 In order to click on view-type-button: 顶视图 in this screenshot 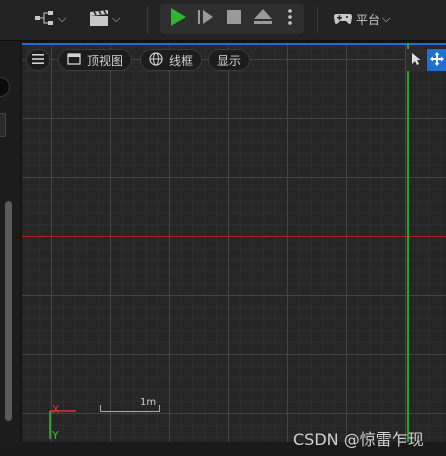, I will do `click(95, 60)`.